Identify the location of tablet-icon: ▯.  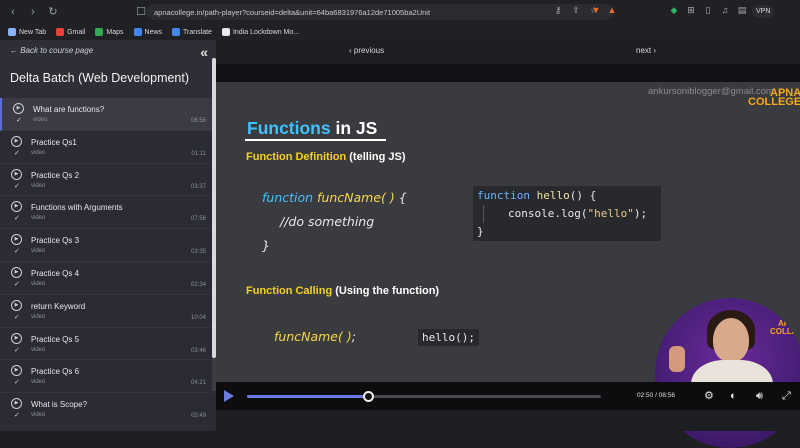
(708, 10).